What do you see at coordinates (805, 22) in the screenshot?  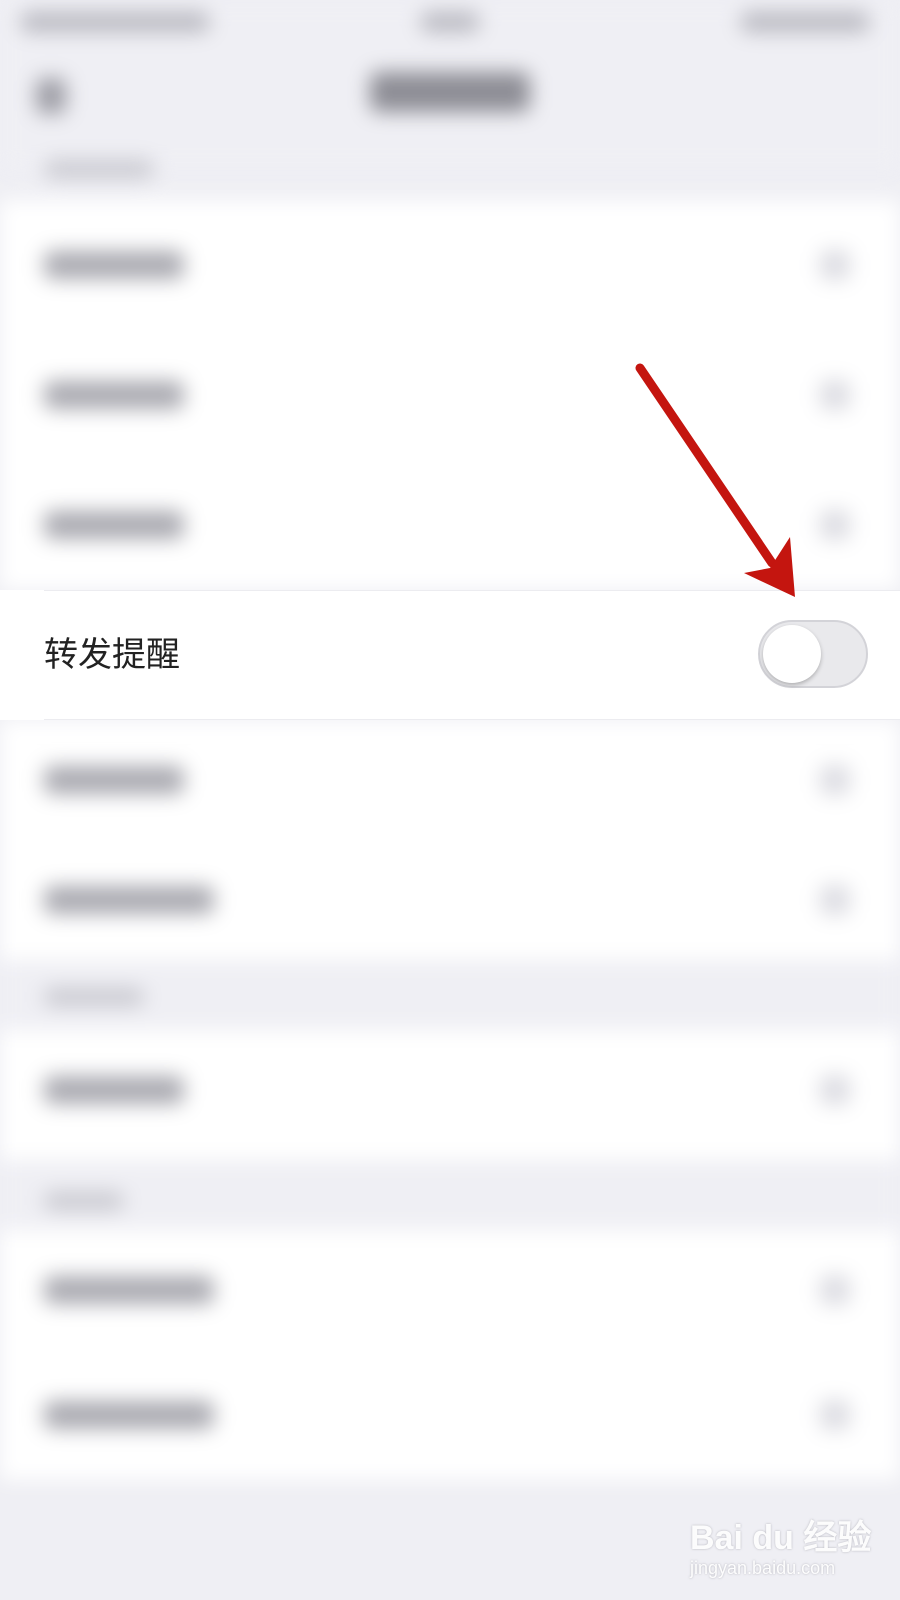 I see `status-battery-blur` at bounding box center [805, 22].